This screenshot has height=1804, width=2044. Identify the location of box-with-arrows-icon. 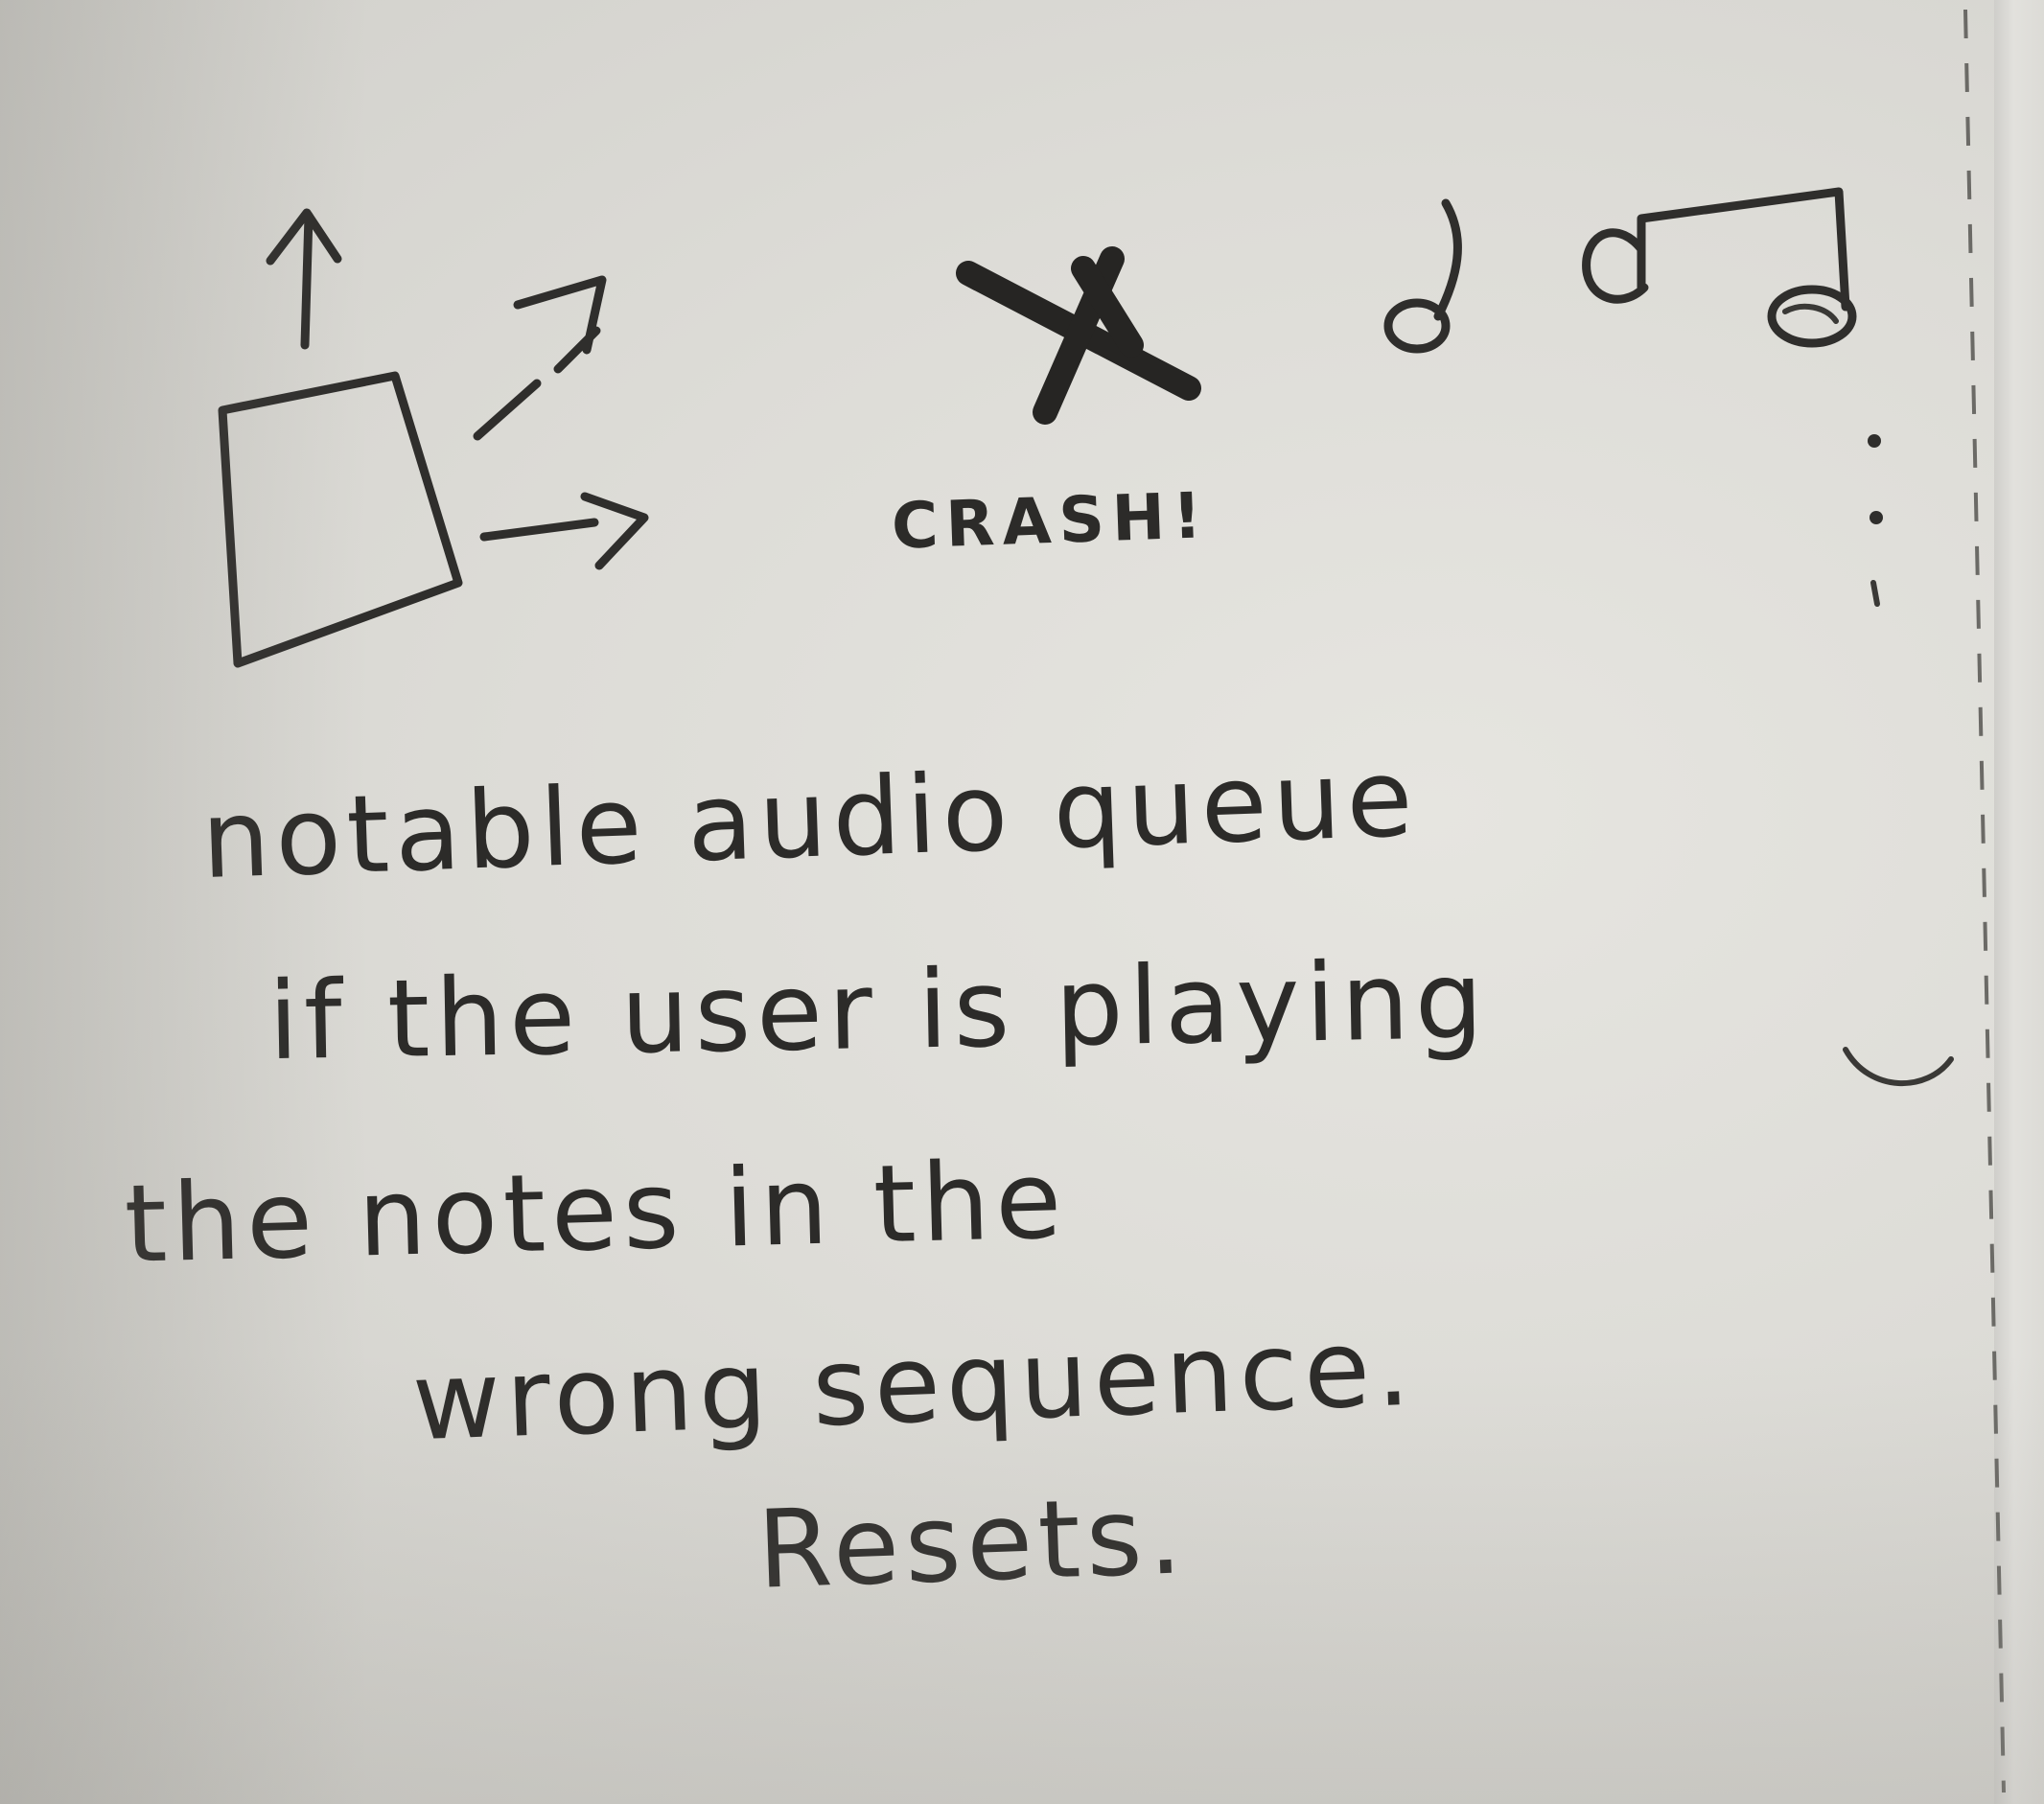
(434, 438).